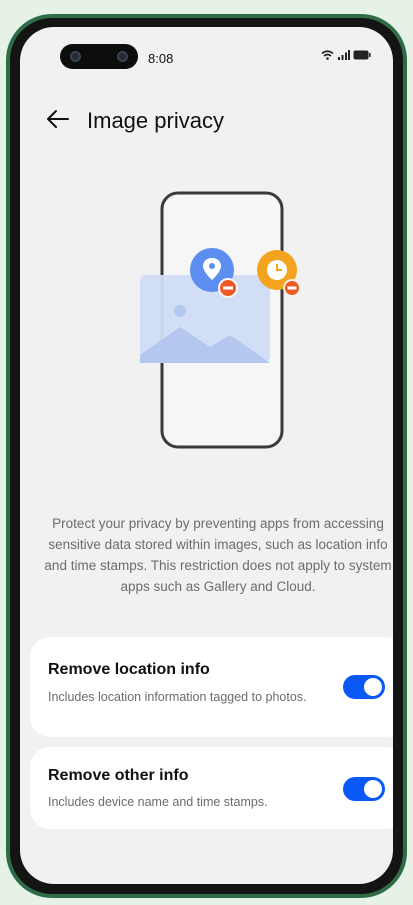 The width and height of the screenshot is (413, 905). I want to click on back-button, so click(58, 119).